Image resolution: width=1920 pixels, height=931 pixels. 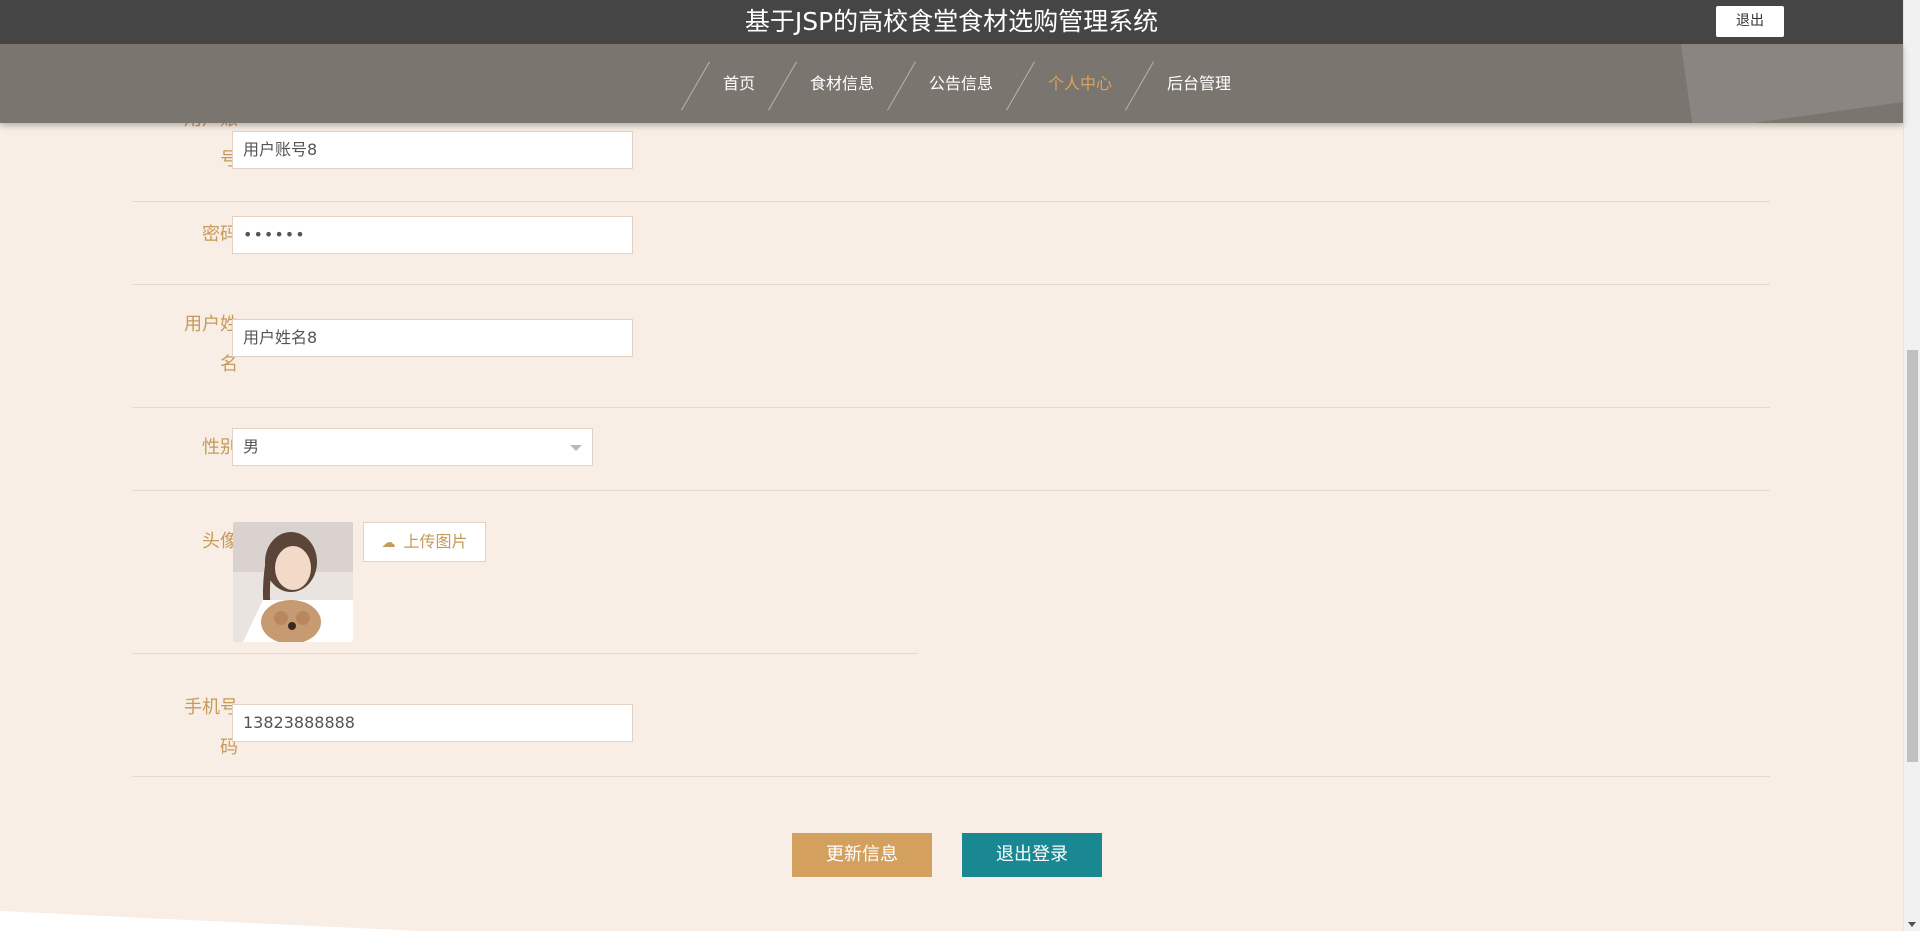 What do you see at coordinates (1912, 924) in the screenshot?
I see `scroll-down-icon` at bounding box center [1912, 924].